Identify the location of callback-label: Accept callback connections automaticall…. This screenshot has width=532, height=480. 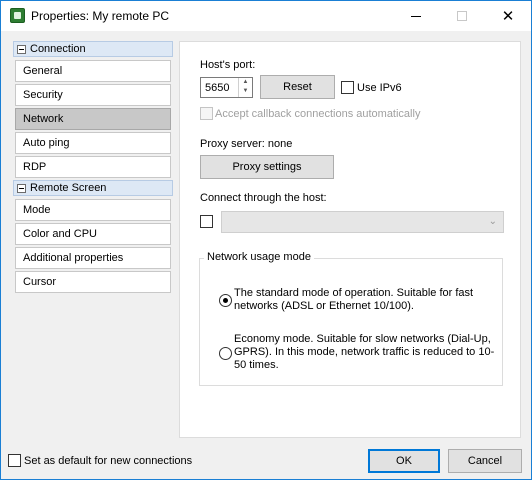
(318, 114).